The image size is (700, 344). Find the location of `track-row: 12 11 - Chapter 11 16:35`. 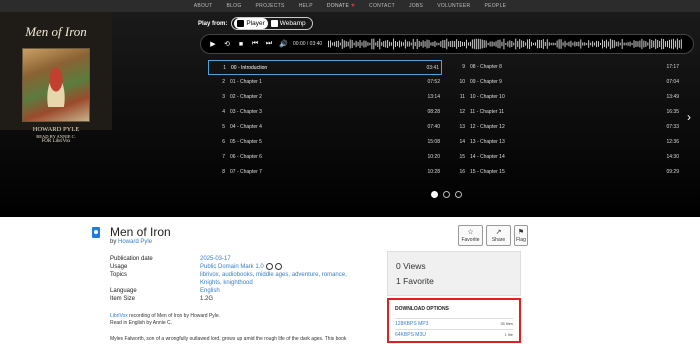

track-row: 12 11 - Chapter 11 16:35 is located at coordinates (564, 112).